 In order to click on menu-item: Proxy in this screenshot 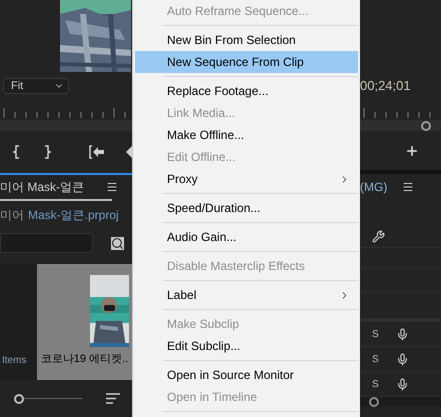, I will do `click(246, 179)`.